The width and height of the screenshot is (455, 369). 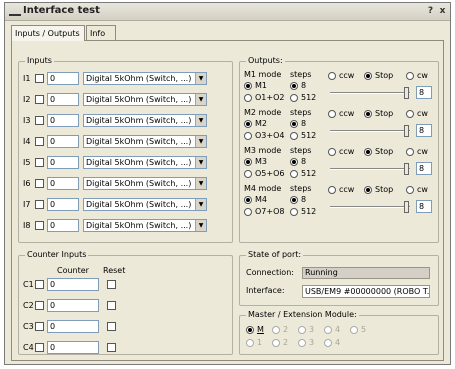 I want to click on master-extension-title: Master / Extension Module:, so click(x=302, y=314).